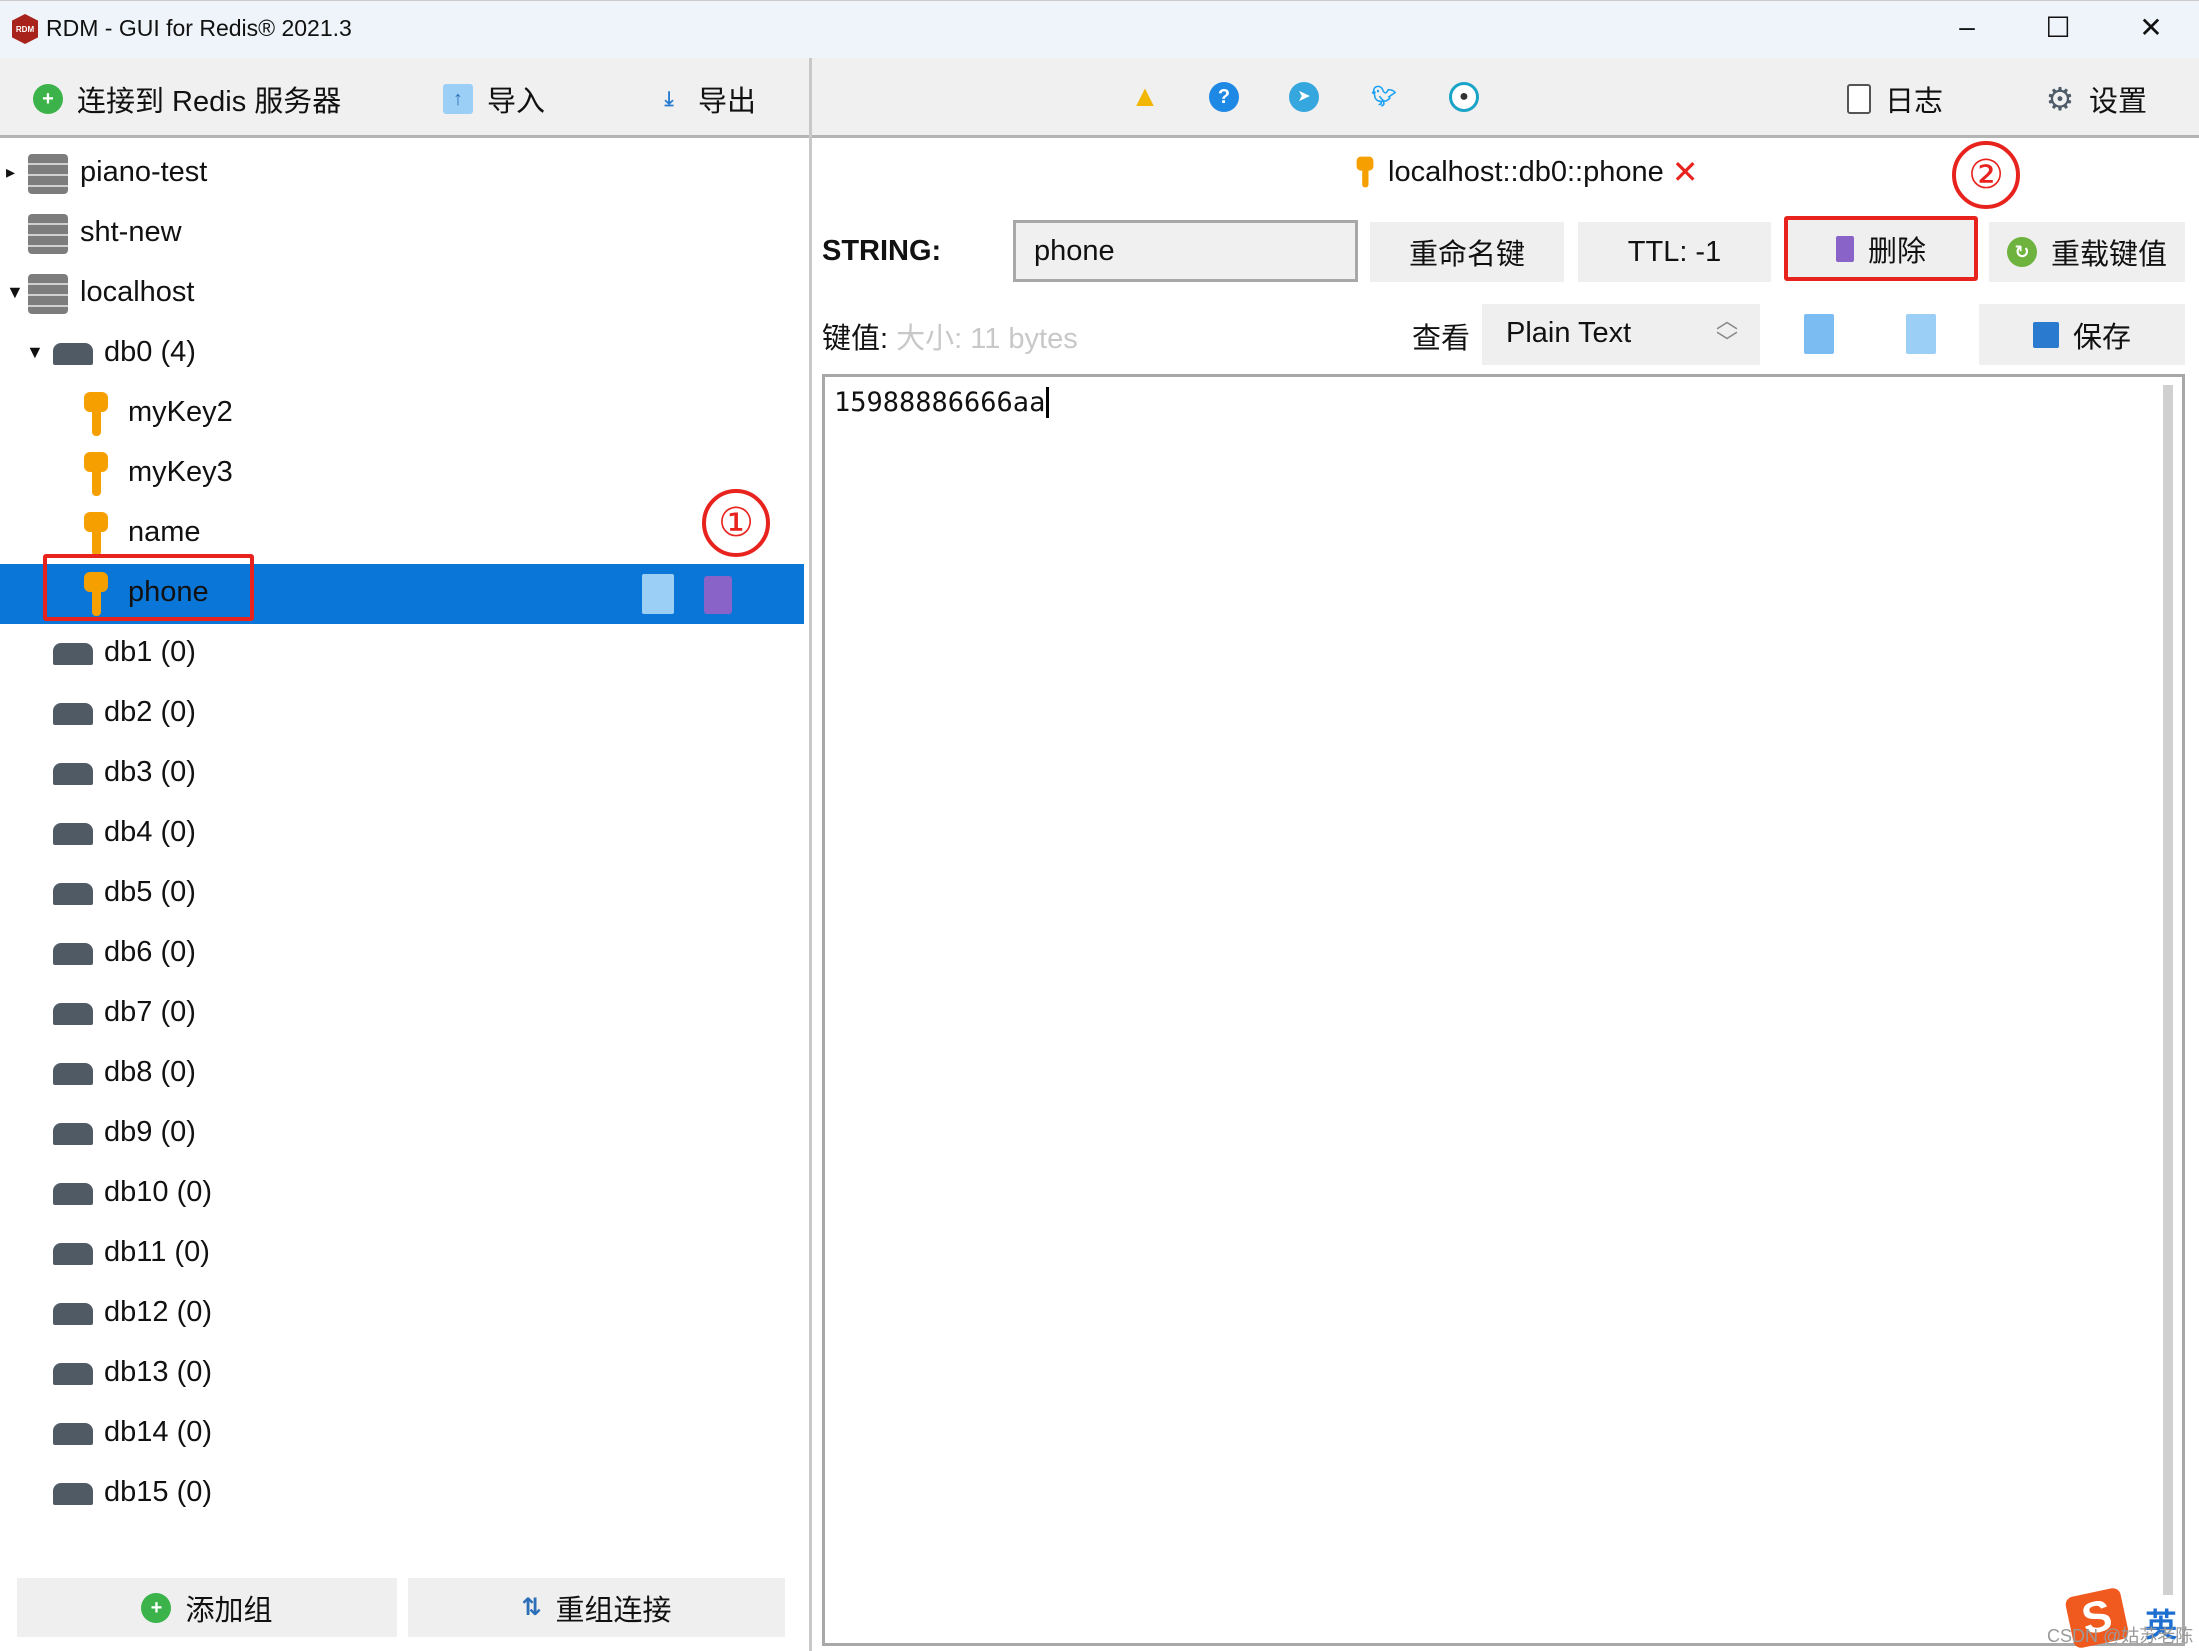 The image size is (2199, 1651). I want to click on watermark: CSDN @姑苏老陈, so click(2120, 1636).